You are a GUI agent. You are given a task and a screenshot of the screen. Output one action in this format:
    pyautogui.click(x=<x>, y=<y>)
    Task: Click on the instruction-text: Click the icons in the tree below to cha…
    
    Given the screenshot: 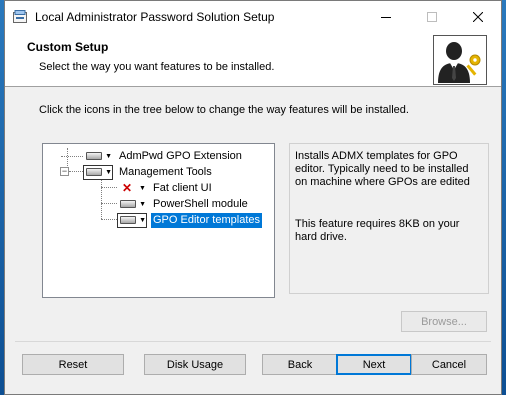 What is the action you would take?
    pyautogui.click(x=224, y=110)
    